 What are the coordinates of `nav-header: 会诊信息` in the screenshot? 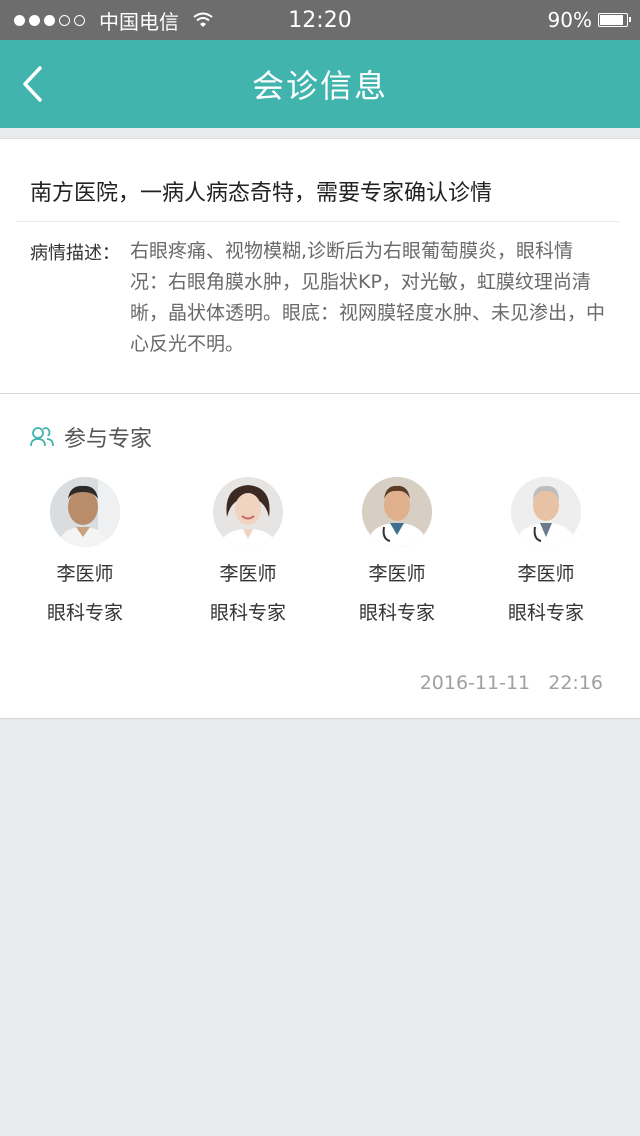 It's located at (320, 84).